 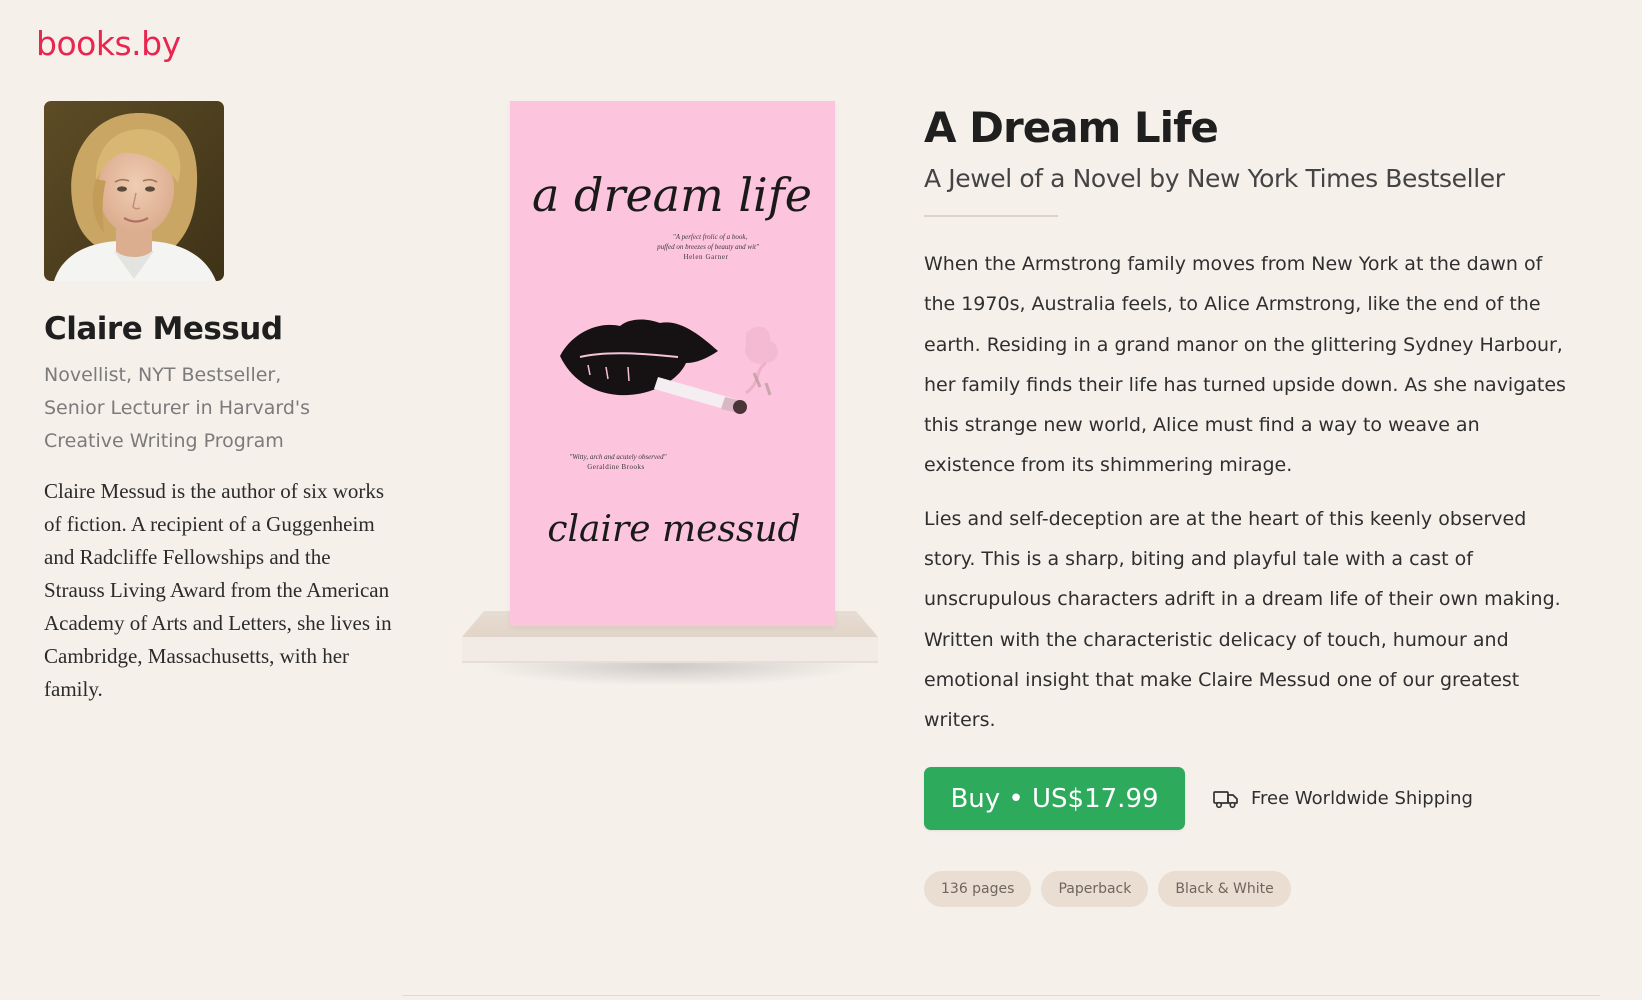 I want to click on cover-quote-top-line2: puffed on breezes of beauty and wit", so click(x=707, y=247).